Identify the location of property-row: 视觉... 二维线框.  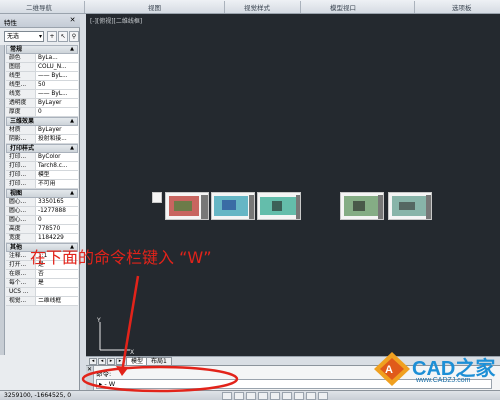
(42, 301).